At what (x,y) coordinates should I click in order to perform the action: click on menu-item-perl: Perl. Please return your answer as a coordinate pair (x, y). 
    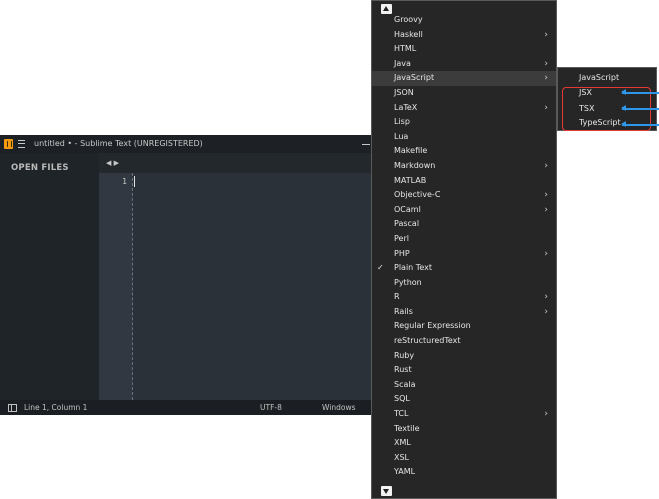
    Looking at the image, I should click on (464, 239).